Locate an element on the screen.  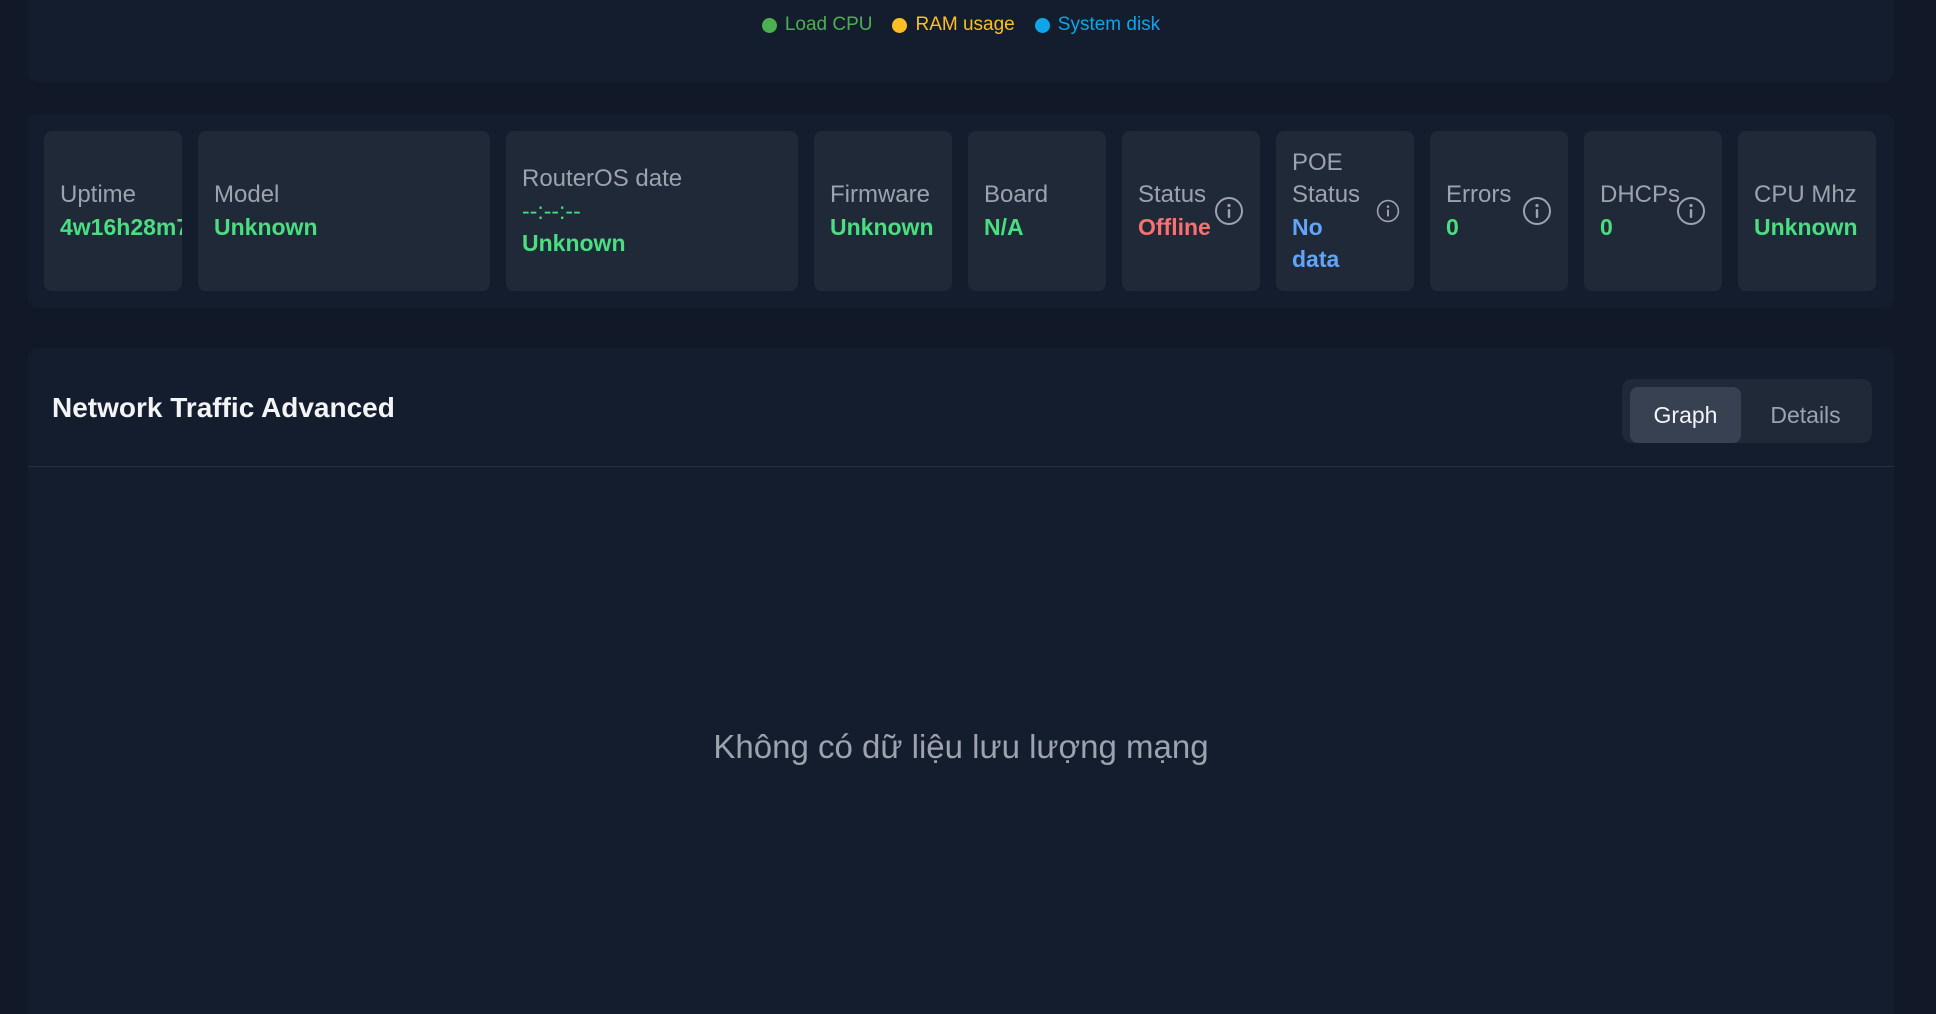
stat-value: 4w16h28m7s is located at coordinates (121, 227).